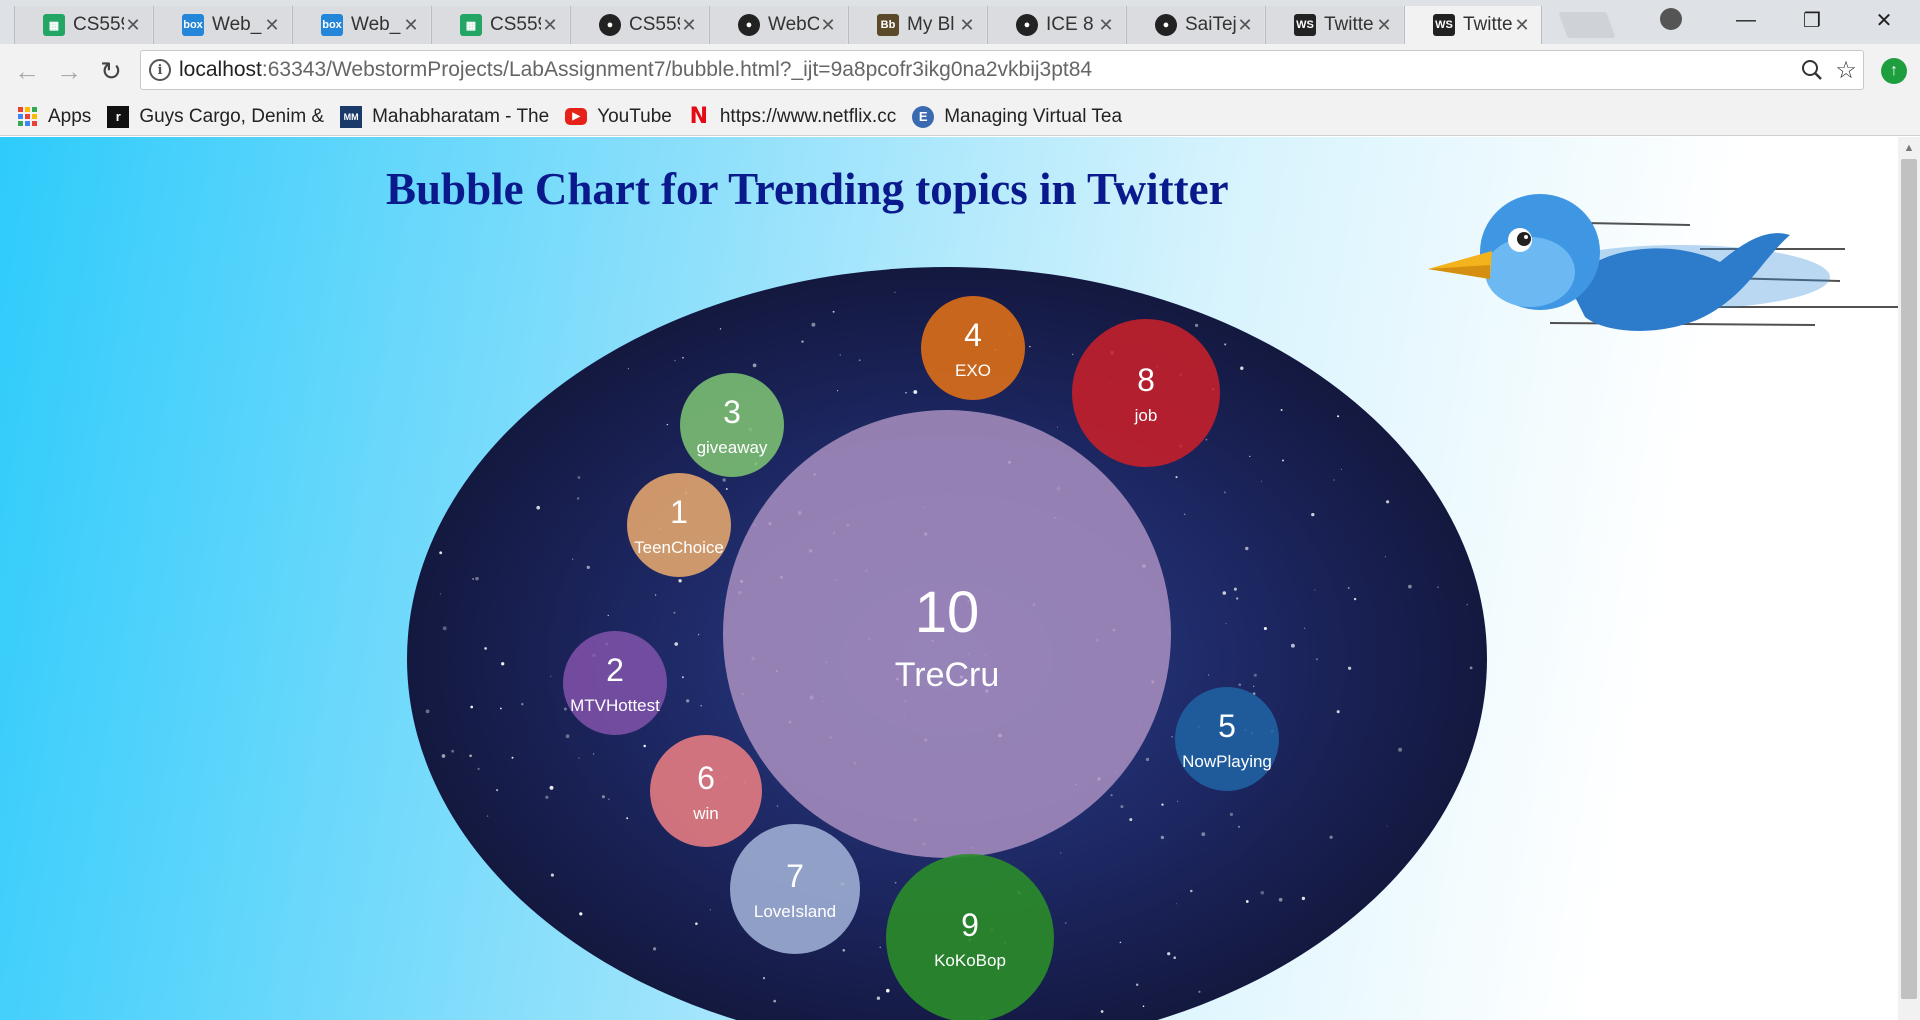 This screenshot has width=1920, height=1020. Describe the element at coordinates (679, 547) in the screenshot. I see `bubble-label: TeenChoice` at that location.